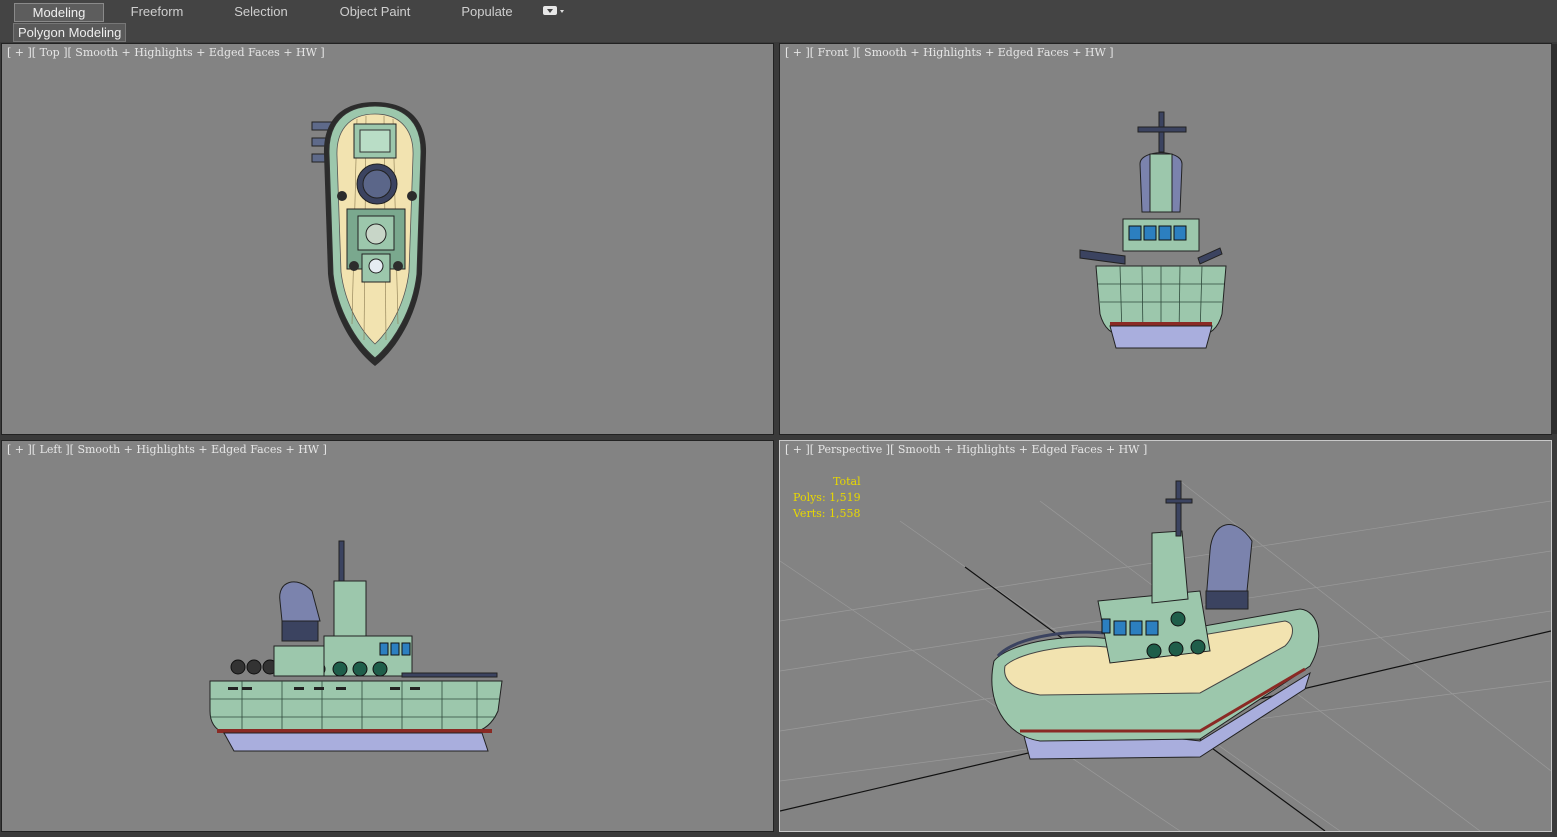 This screenshot has height=837, width=1557. I want to click on boat-top-view, so click(369, 234).